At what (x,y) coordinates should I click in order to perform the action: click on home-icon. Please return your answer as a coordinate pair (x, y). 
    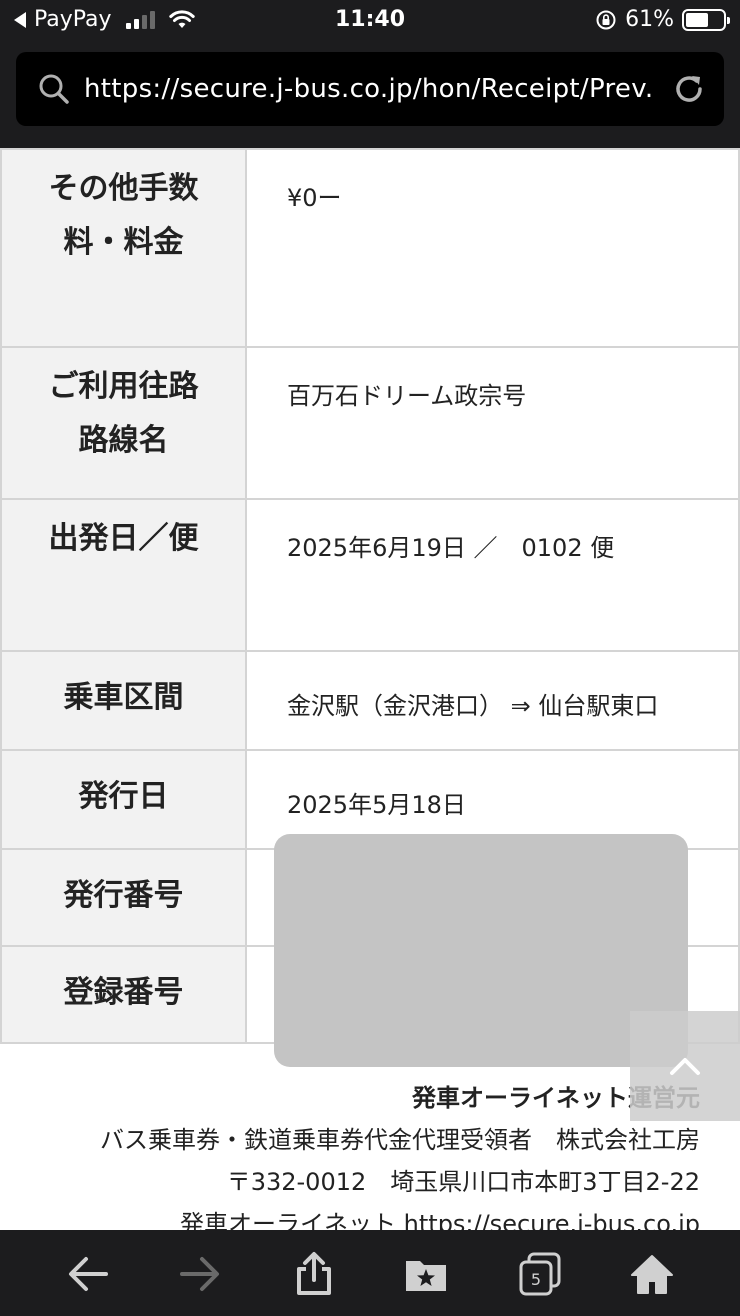
    Looking at the image, I should click on (652, 1274).